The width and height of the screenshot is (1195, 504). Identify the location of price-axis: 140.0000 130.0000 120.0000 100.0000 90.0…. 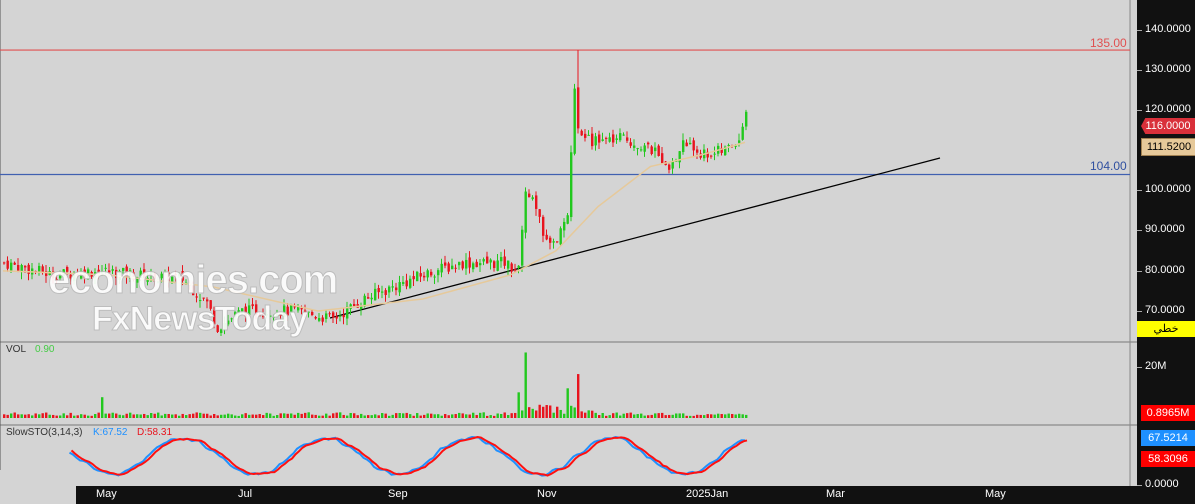
(1165, 252).